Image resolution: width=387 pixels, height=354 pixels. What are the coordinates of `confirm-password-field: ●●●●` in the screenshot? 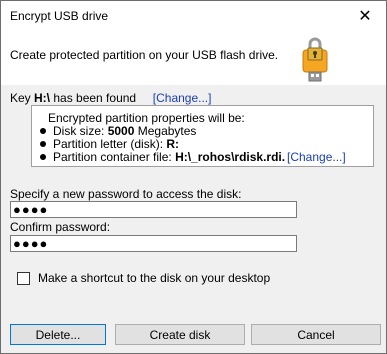 It's located at (153, 243).